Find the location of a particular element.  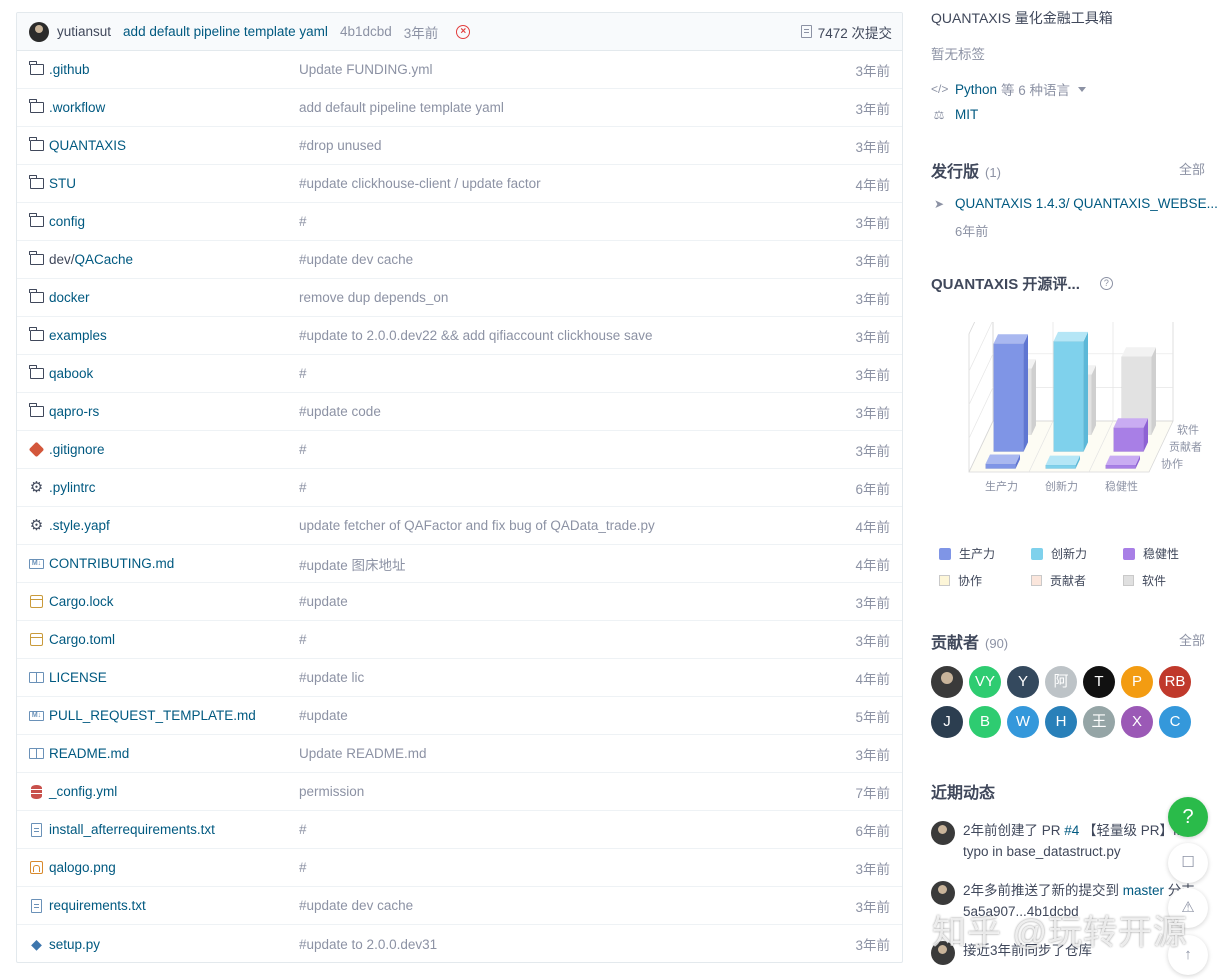

file-name-link: _config.yml is located at coordinates (174, 791).